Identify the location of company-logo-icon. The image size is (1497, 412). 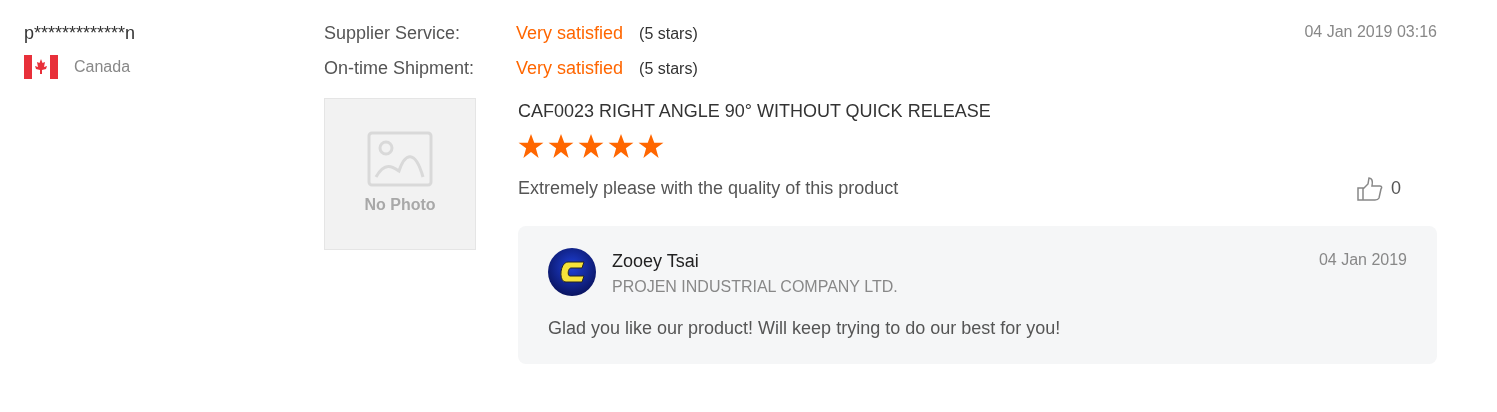
(572, 272).